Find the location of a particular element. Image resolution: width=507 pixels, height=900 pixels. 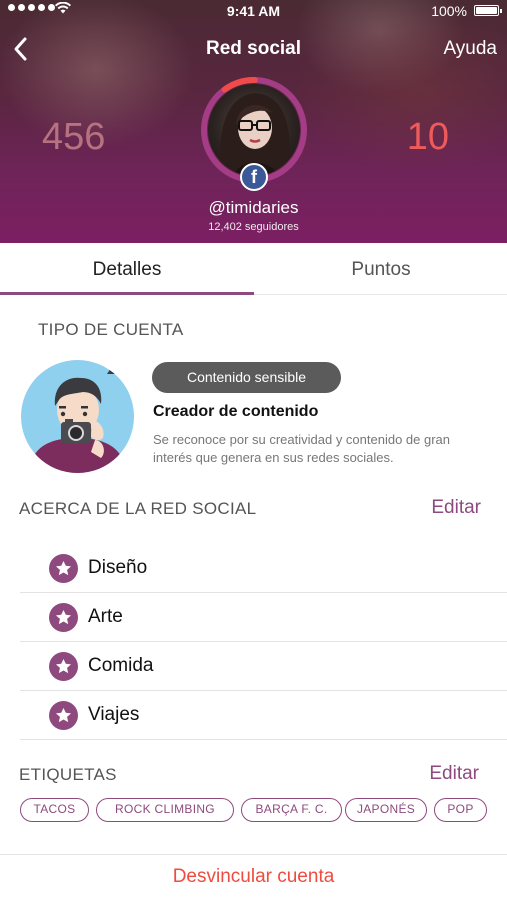

tab-puntos: Puntos is located at coordinates (380, 269).